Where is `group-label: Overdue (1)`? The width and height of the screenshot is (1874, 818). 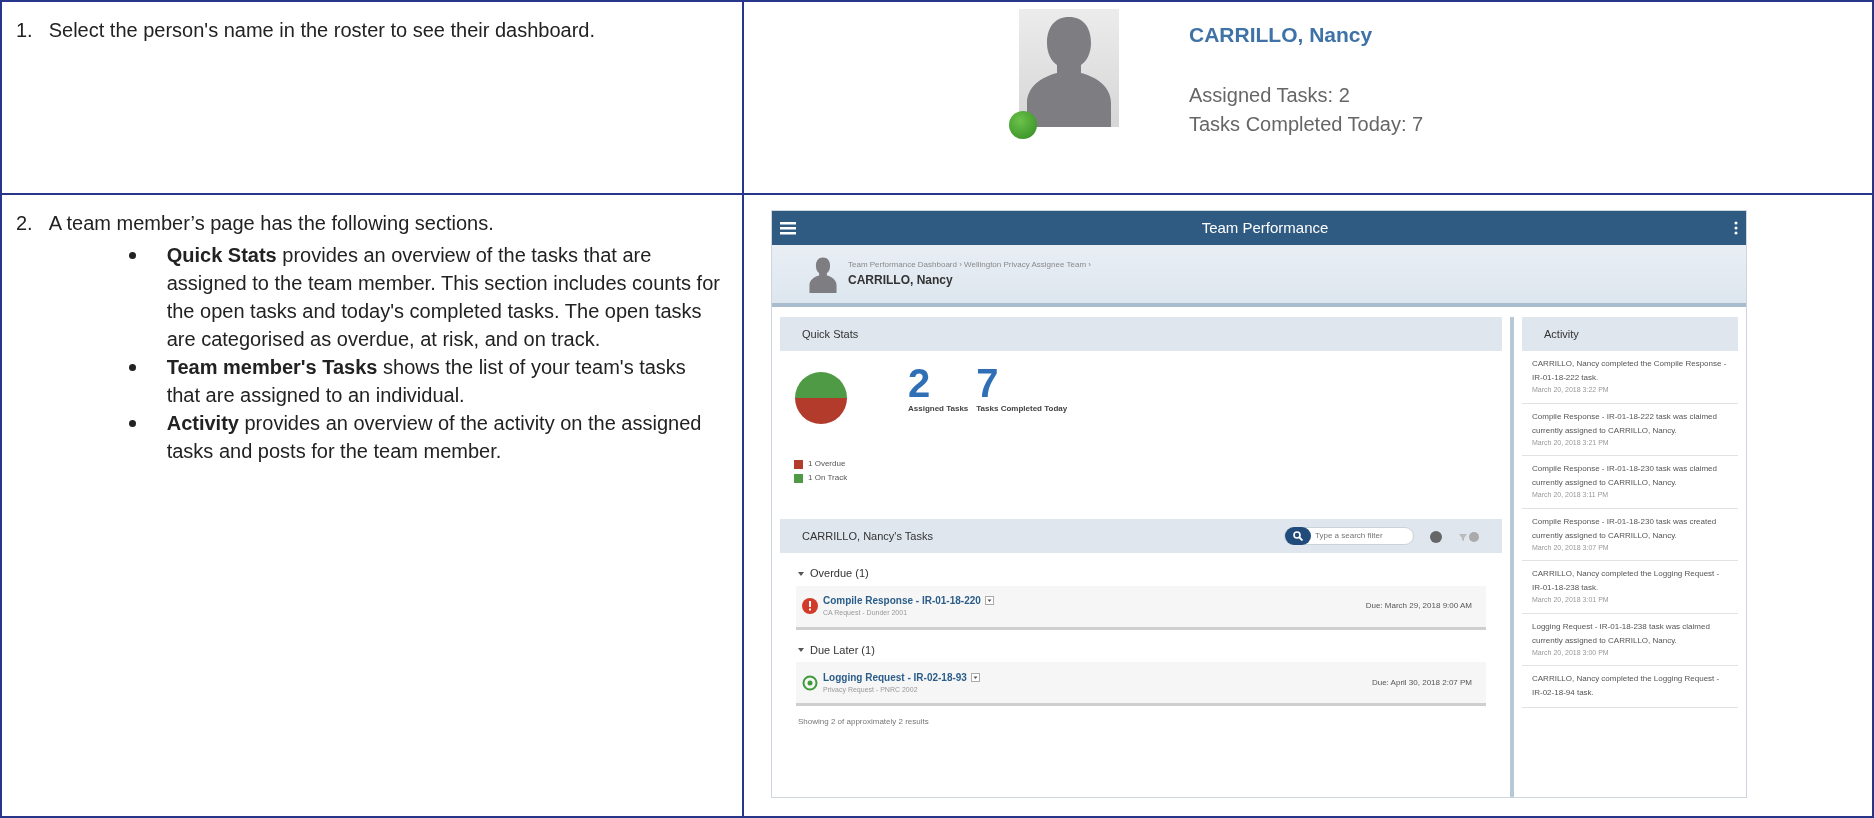
group-label: Overdue (1) is located at coordinates (839, 573).